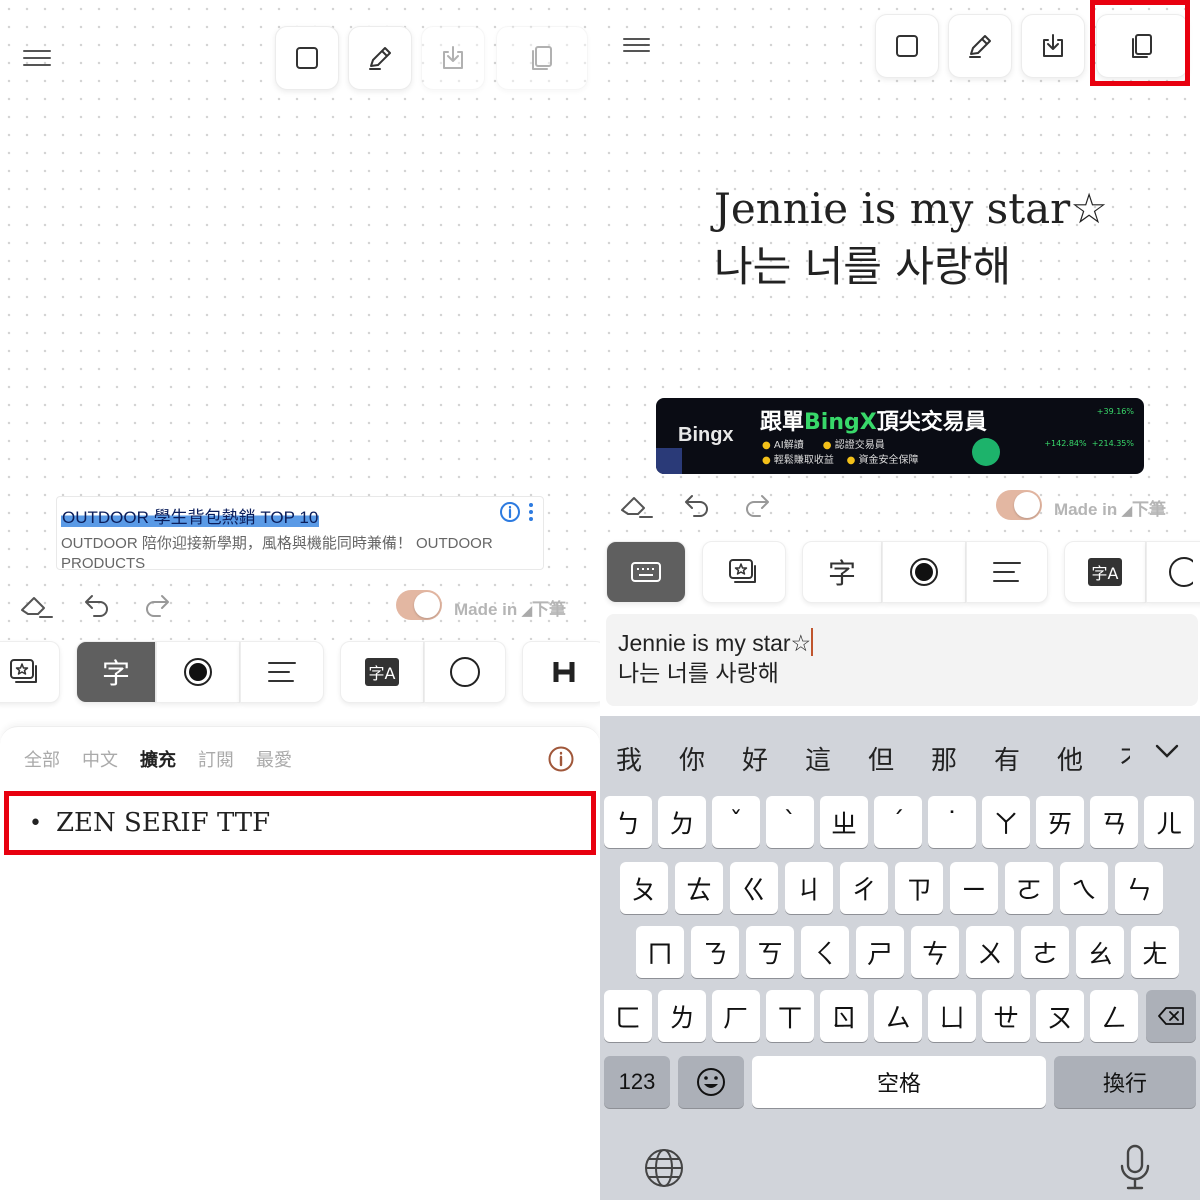 Image resolution: width=1200 pixels, height=1200 pixels. I want to click on key: ㄗ, so click(919, 888).